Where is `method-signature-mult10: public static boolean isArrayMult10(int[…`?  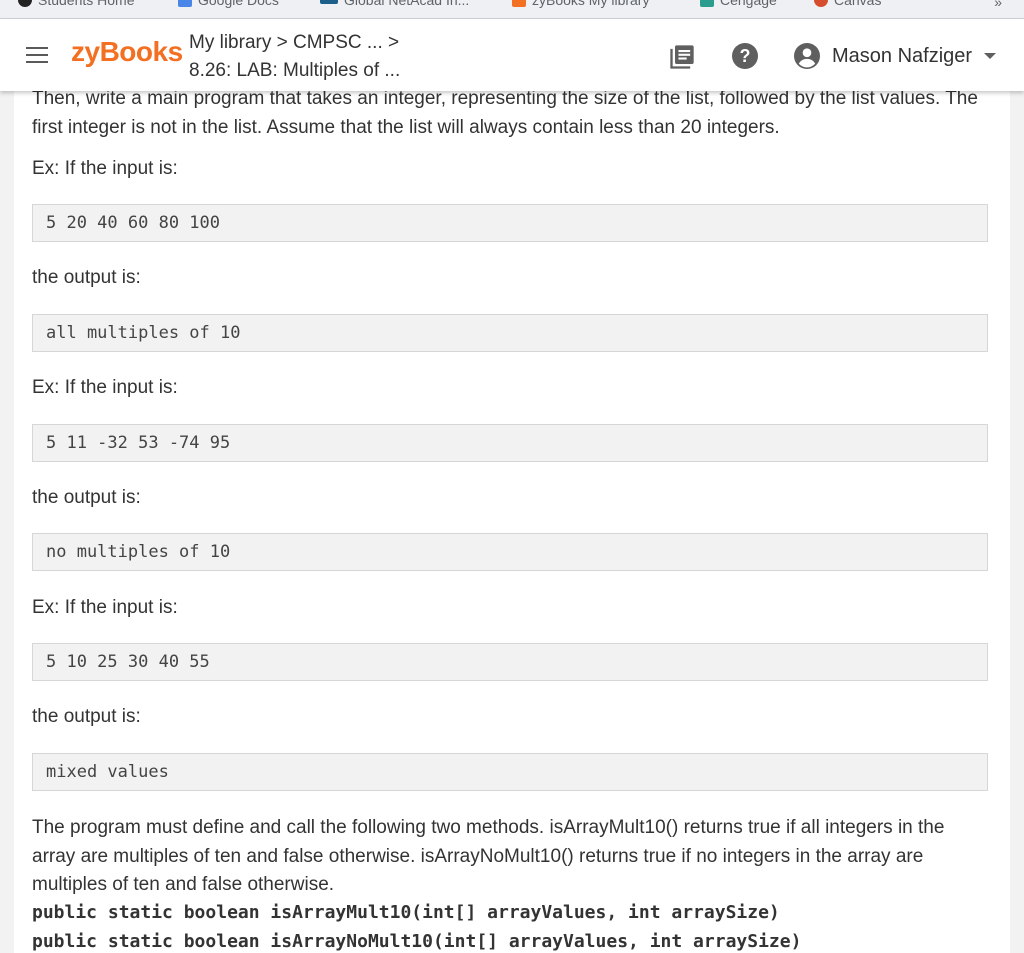 method-signature-mult10: public static boolean isArrayMult10(int[… is located at coordinates (406, 912).